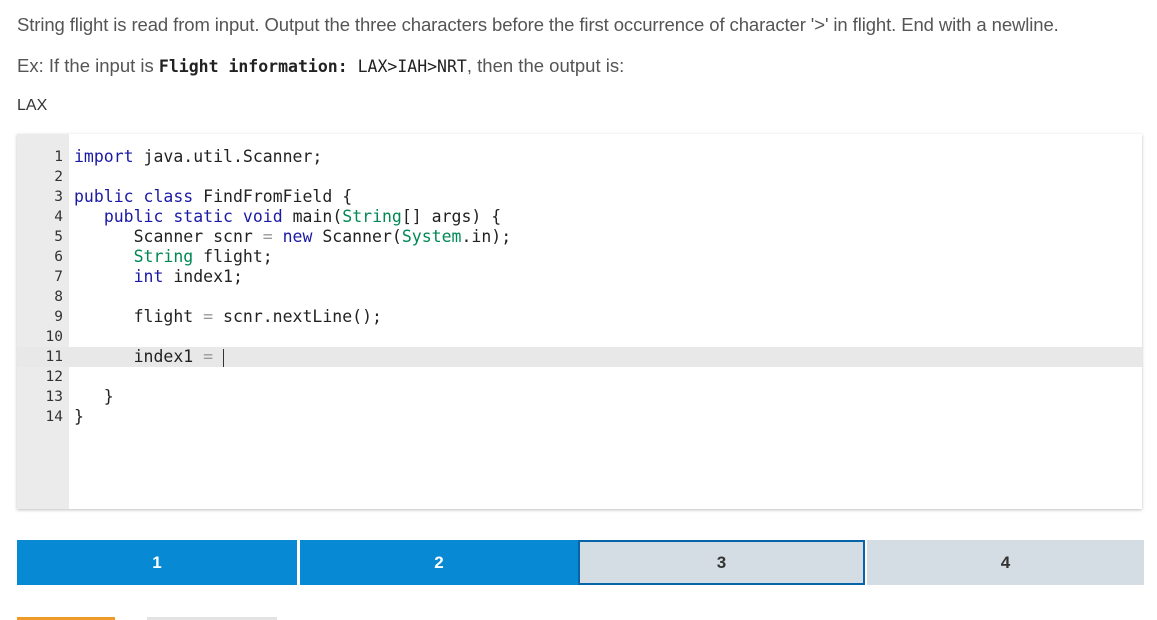 The width and height of the screenshot is (1157, 620). I want to click on step-3-button: 3, so click(721, 562).